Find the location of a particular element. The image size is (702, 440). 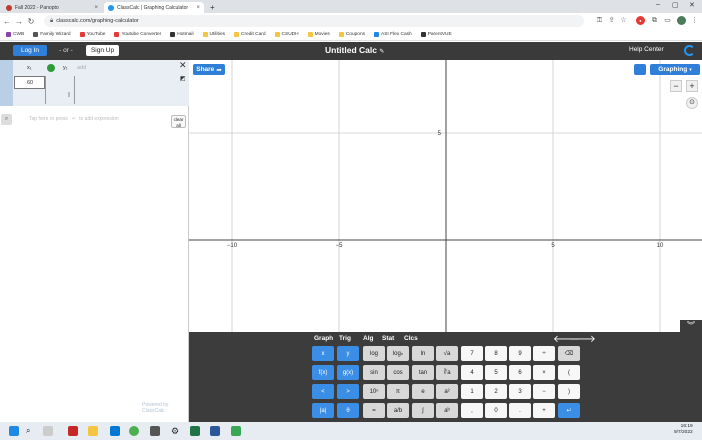

keypad-key: e is located at coordinates (423, 391).